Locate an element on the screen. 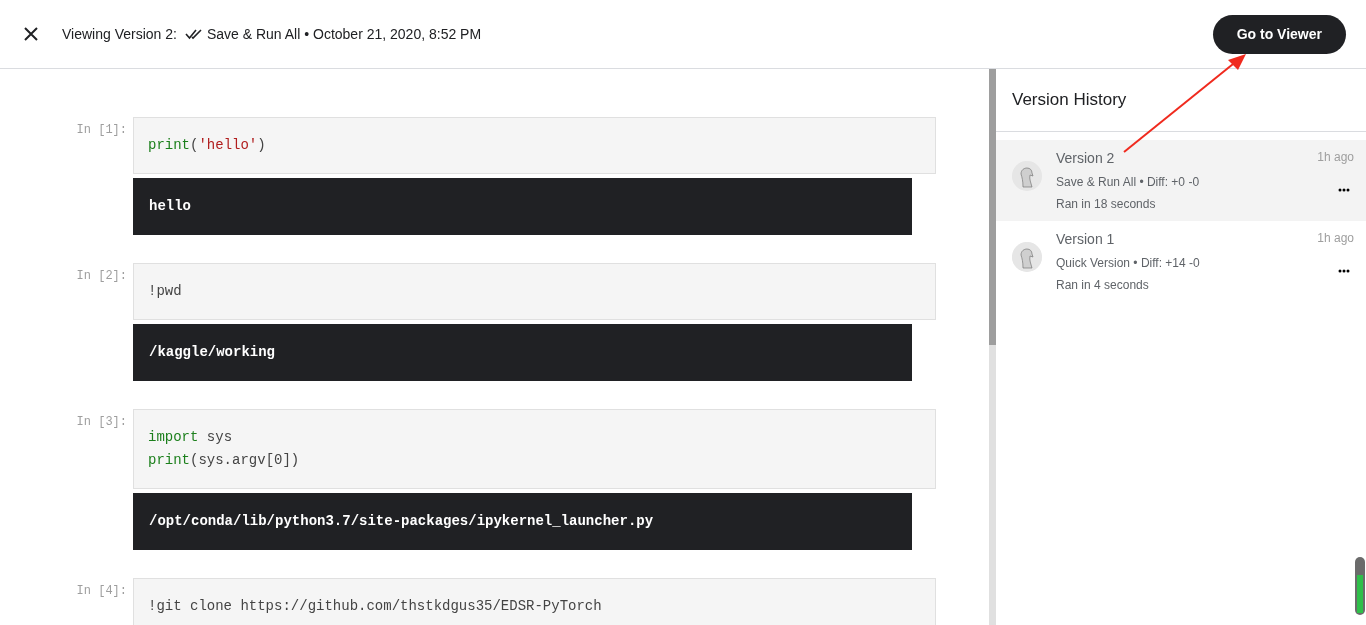  level-meter-icon is located at coordinates (1360, 586).